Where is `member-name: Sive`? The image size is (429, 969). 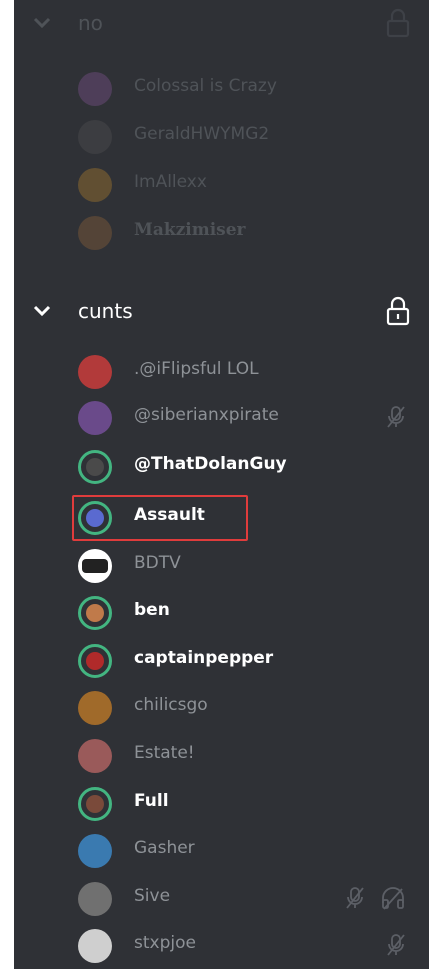
member-name: Sive is located at coordinates (152, 896).